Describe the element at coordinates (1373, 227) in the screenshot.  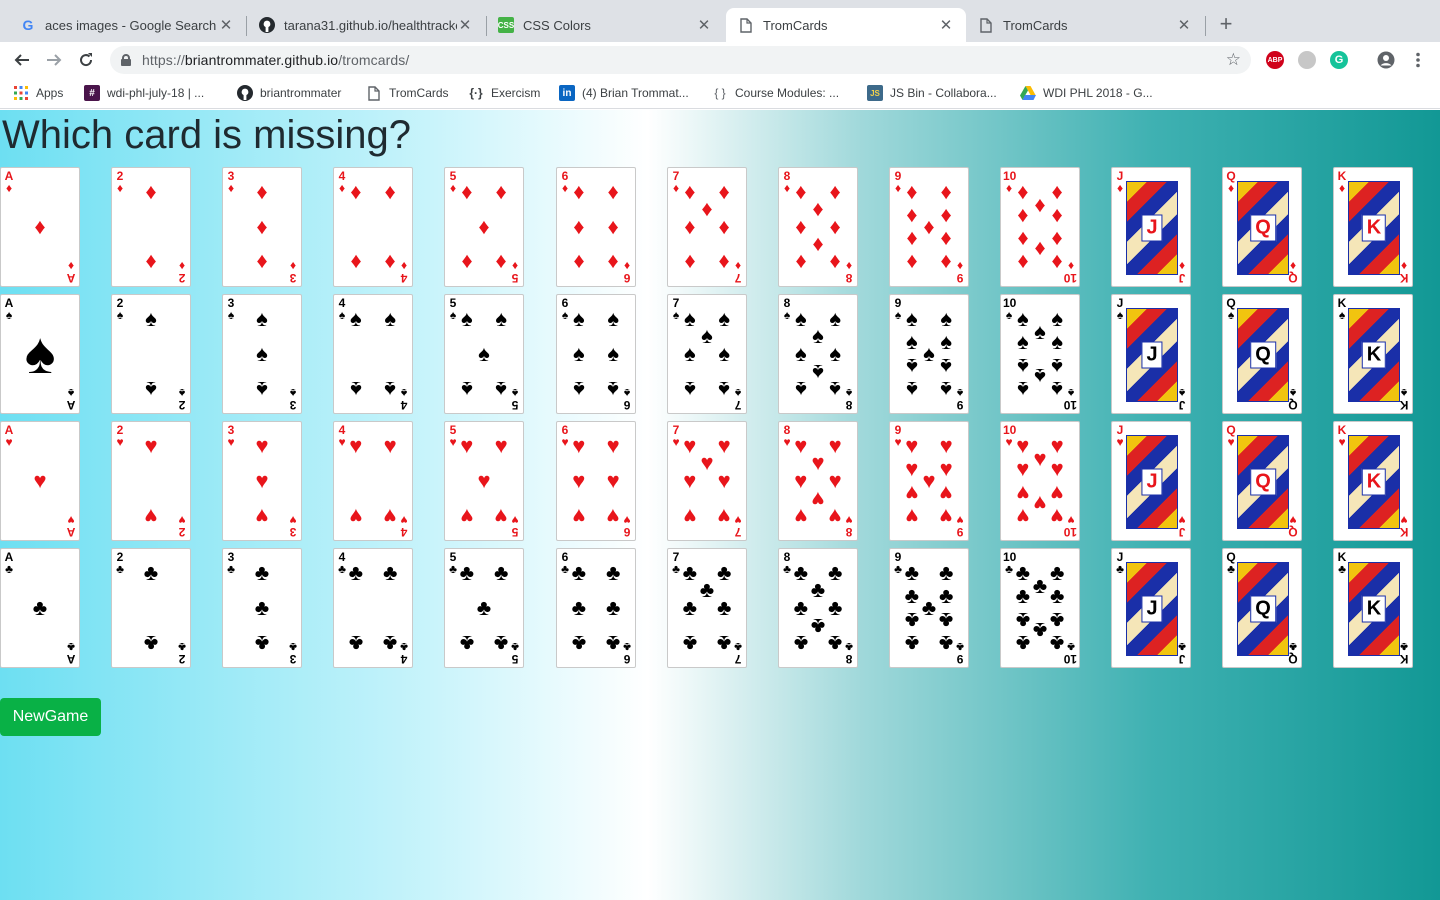
I see `card-k-of-diamonds: K ♦ K ♦ K` at that location.